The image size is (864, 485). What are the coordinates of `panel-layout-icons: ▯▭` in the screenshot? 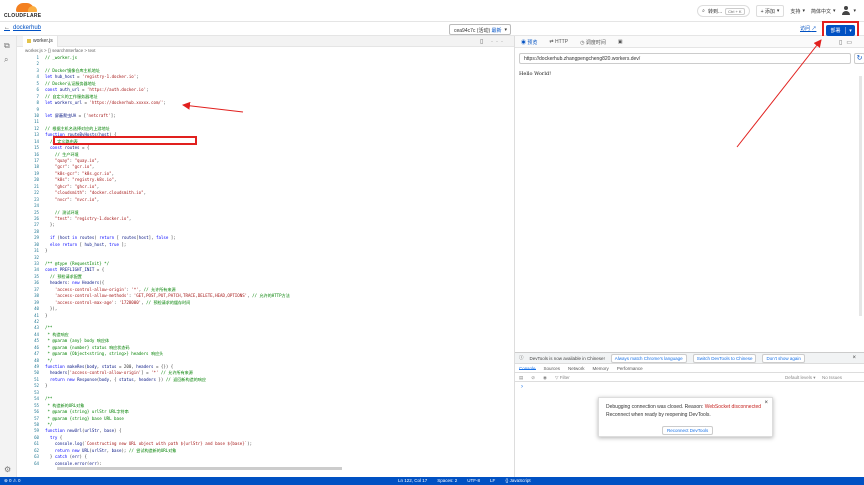 It's located at (847, 42).